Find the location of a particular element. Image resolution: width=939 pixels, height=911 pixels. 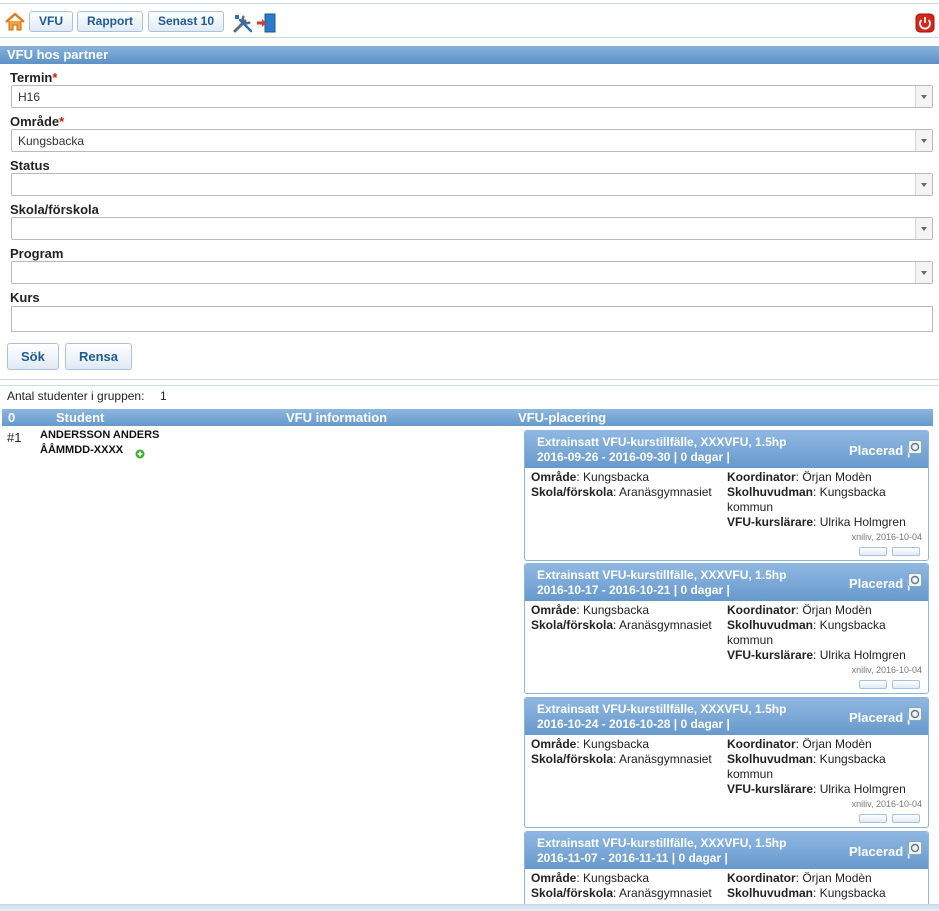

bottom-scroll-edge is located at coordinates (469, 907).